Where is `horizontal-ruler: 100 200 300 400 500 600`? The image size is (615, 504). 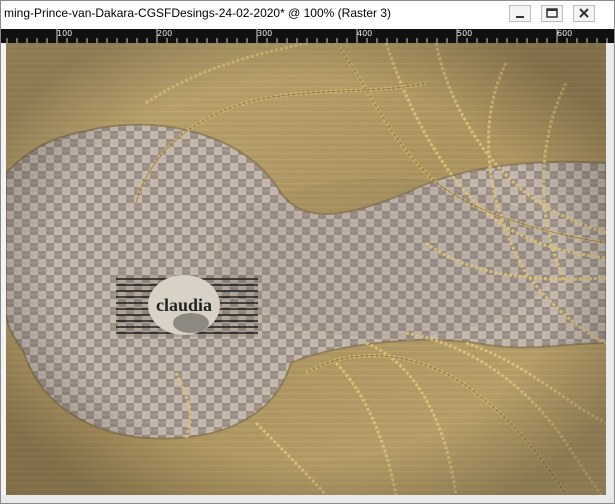 horizontal-ruler: 100 200 300 400 500 600 is located at coordinates (307, 36).